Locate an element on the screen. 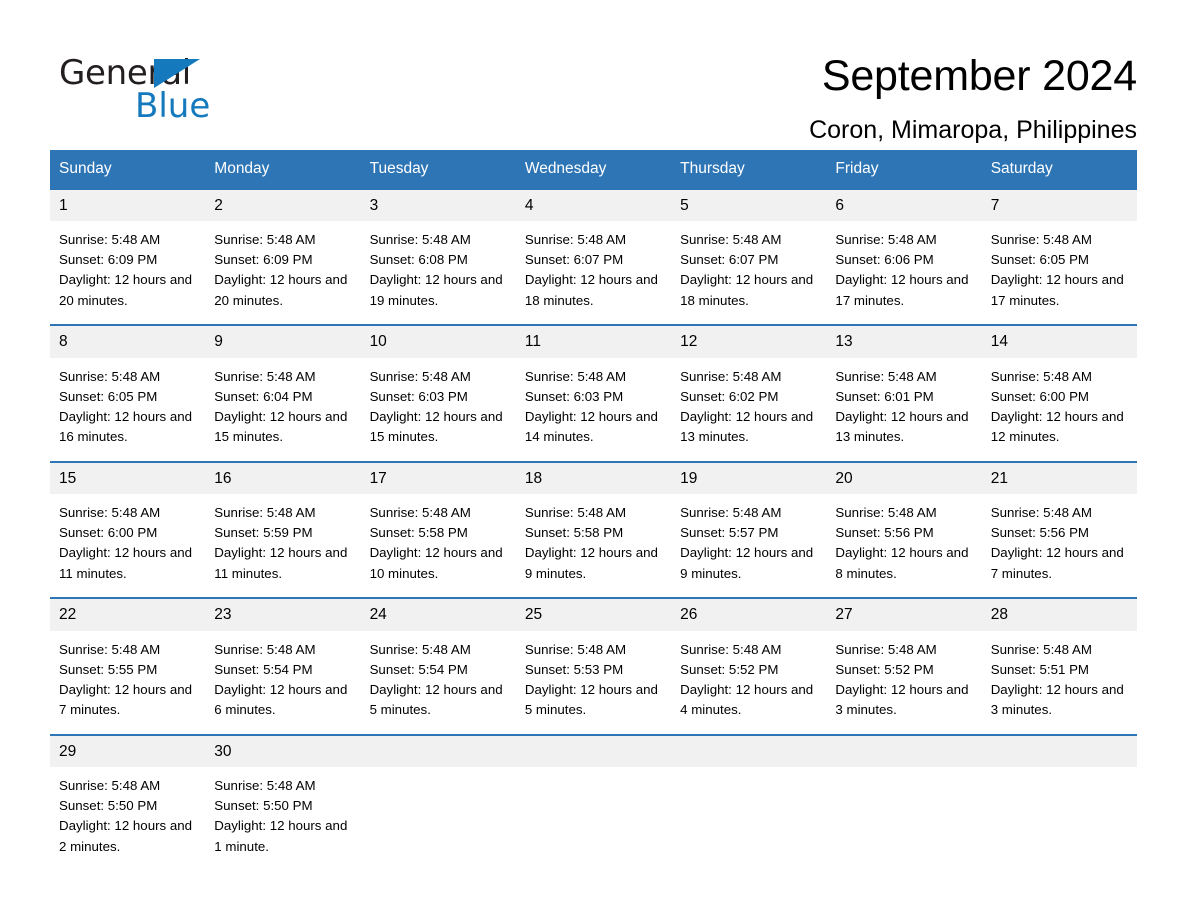 The height and width of the screenshot is (918, 1188). day-number: 25 is located at coordinates (593, 615).